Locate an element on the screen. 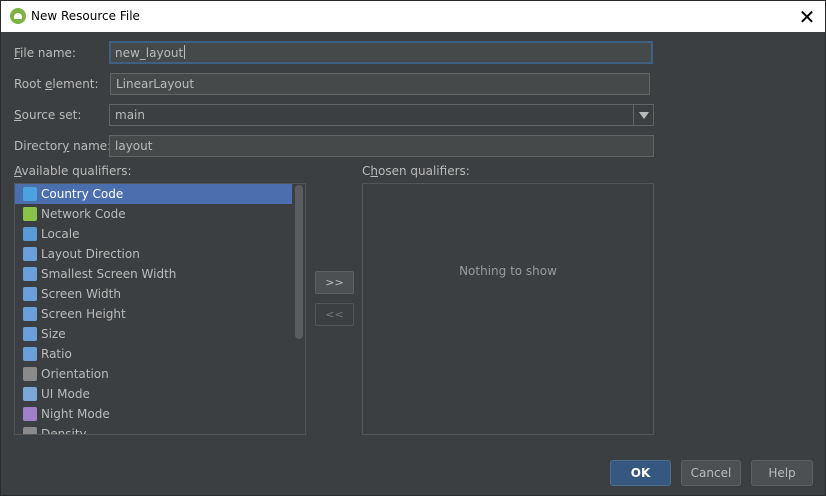 This screenshot has height=496, width=826. qualifier-item: Size is located at coordinates (160, 334).